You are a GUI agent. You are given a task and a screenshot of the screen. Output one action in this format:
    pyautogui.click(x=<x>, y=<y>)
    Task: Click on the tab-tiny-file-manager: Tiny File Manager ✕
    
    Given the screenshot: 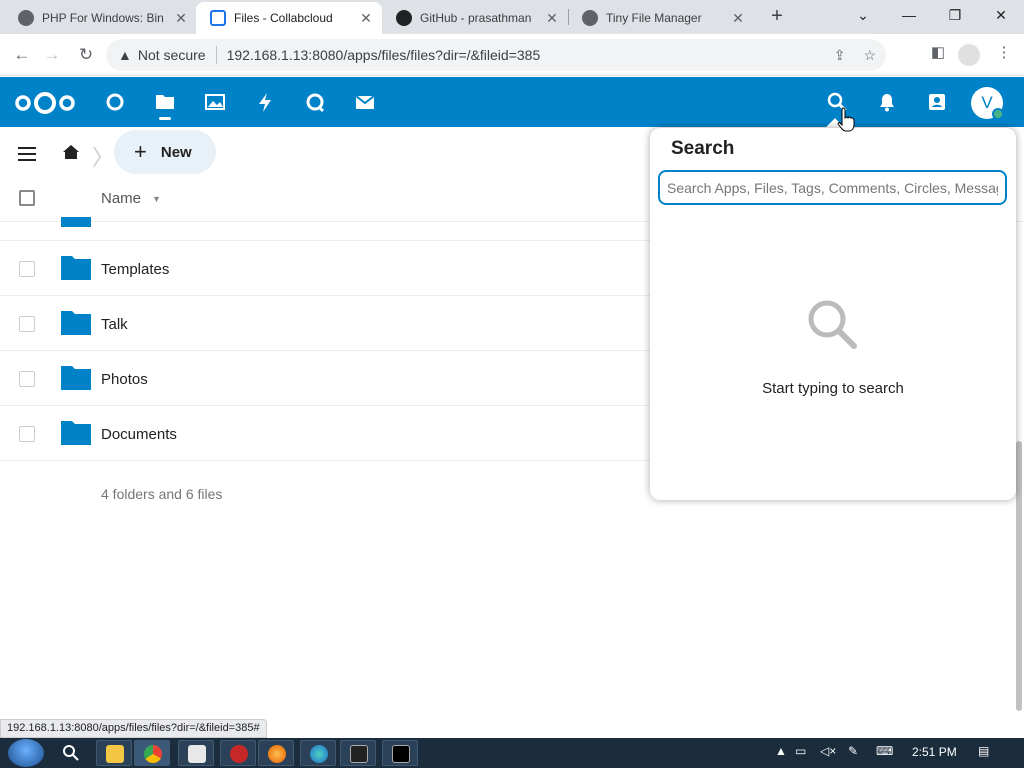 What is the action you would take?
    pyautogui.click(x=661, y=18)
    